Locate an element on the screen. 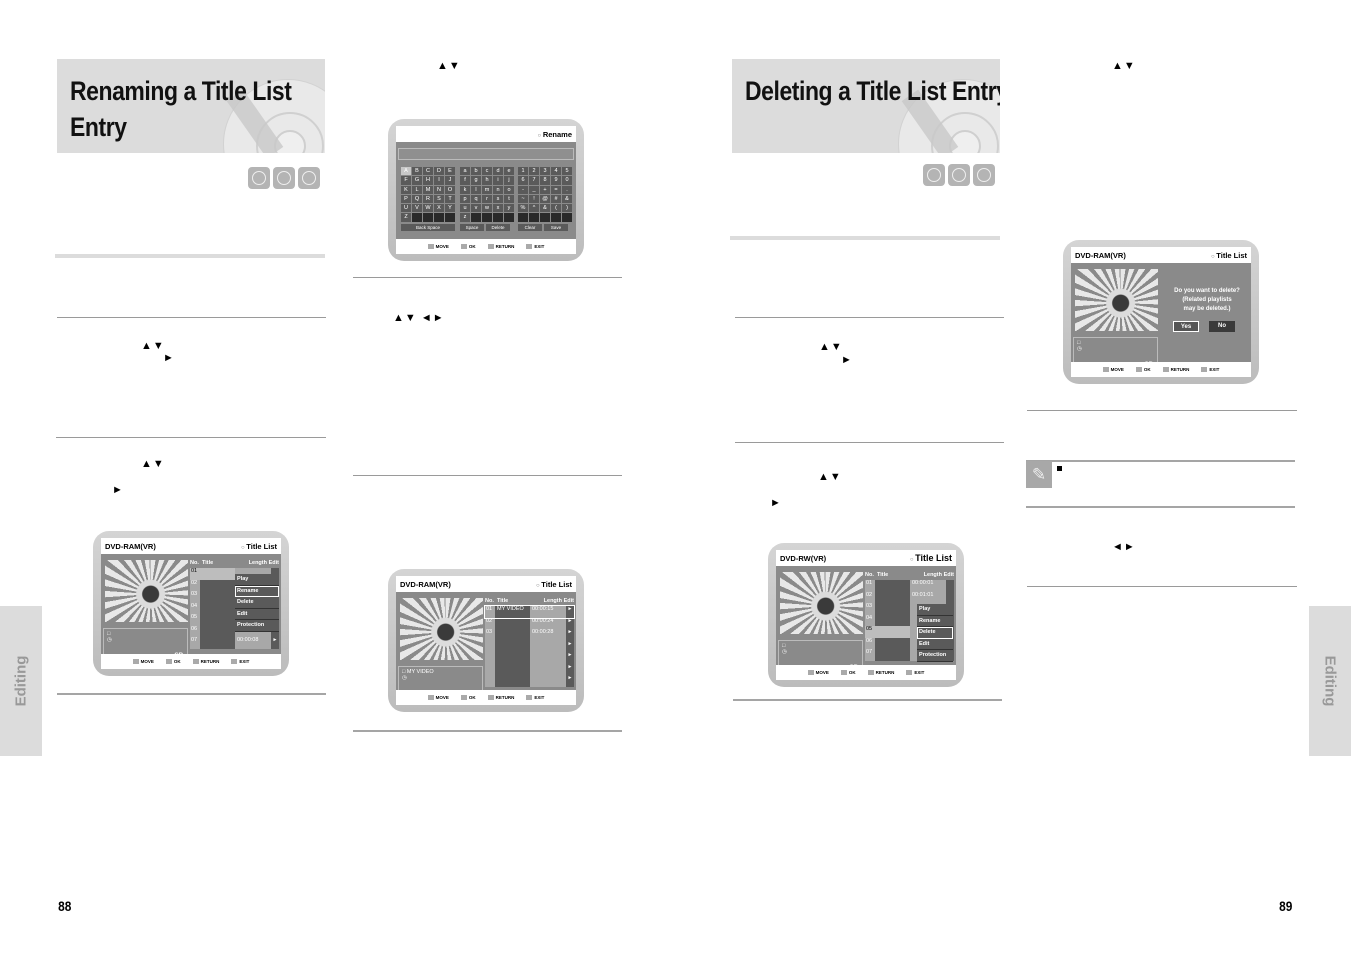 Image resolution: width=1351 pixels, height=954 pixels. table-row: 02 00:00:24 ► is located at coordinates (529, 623).